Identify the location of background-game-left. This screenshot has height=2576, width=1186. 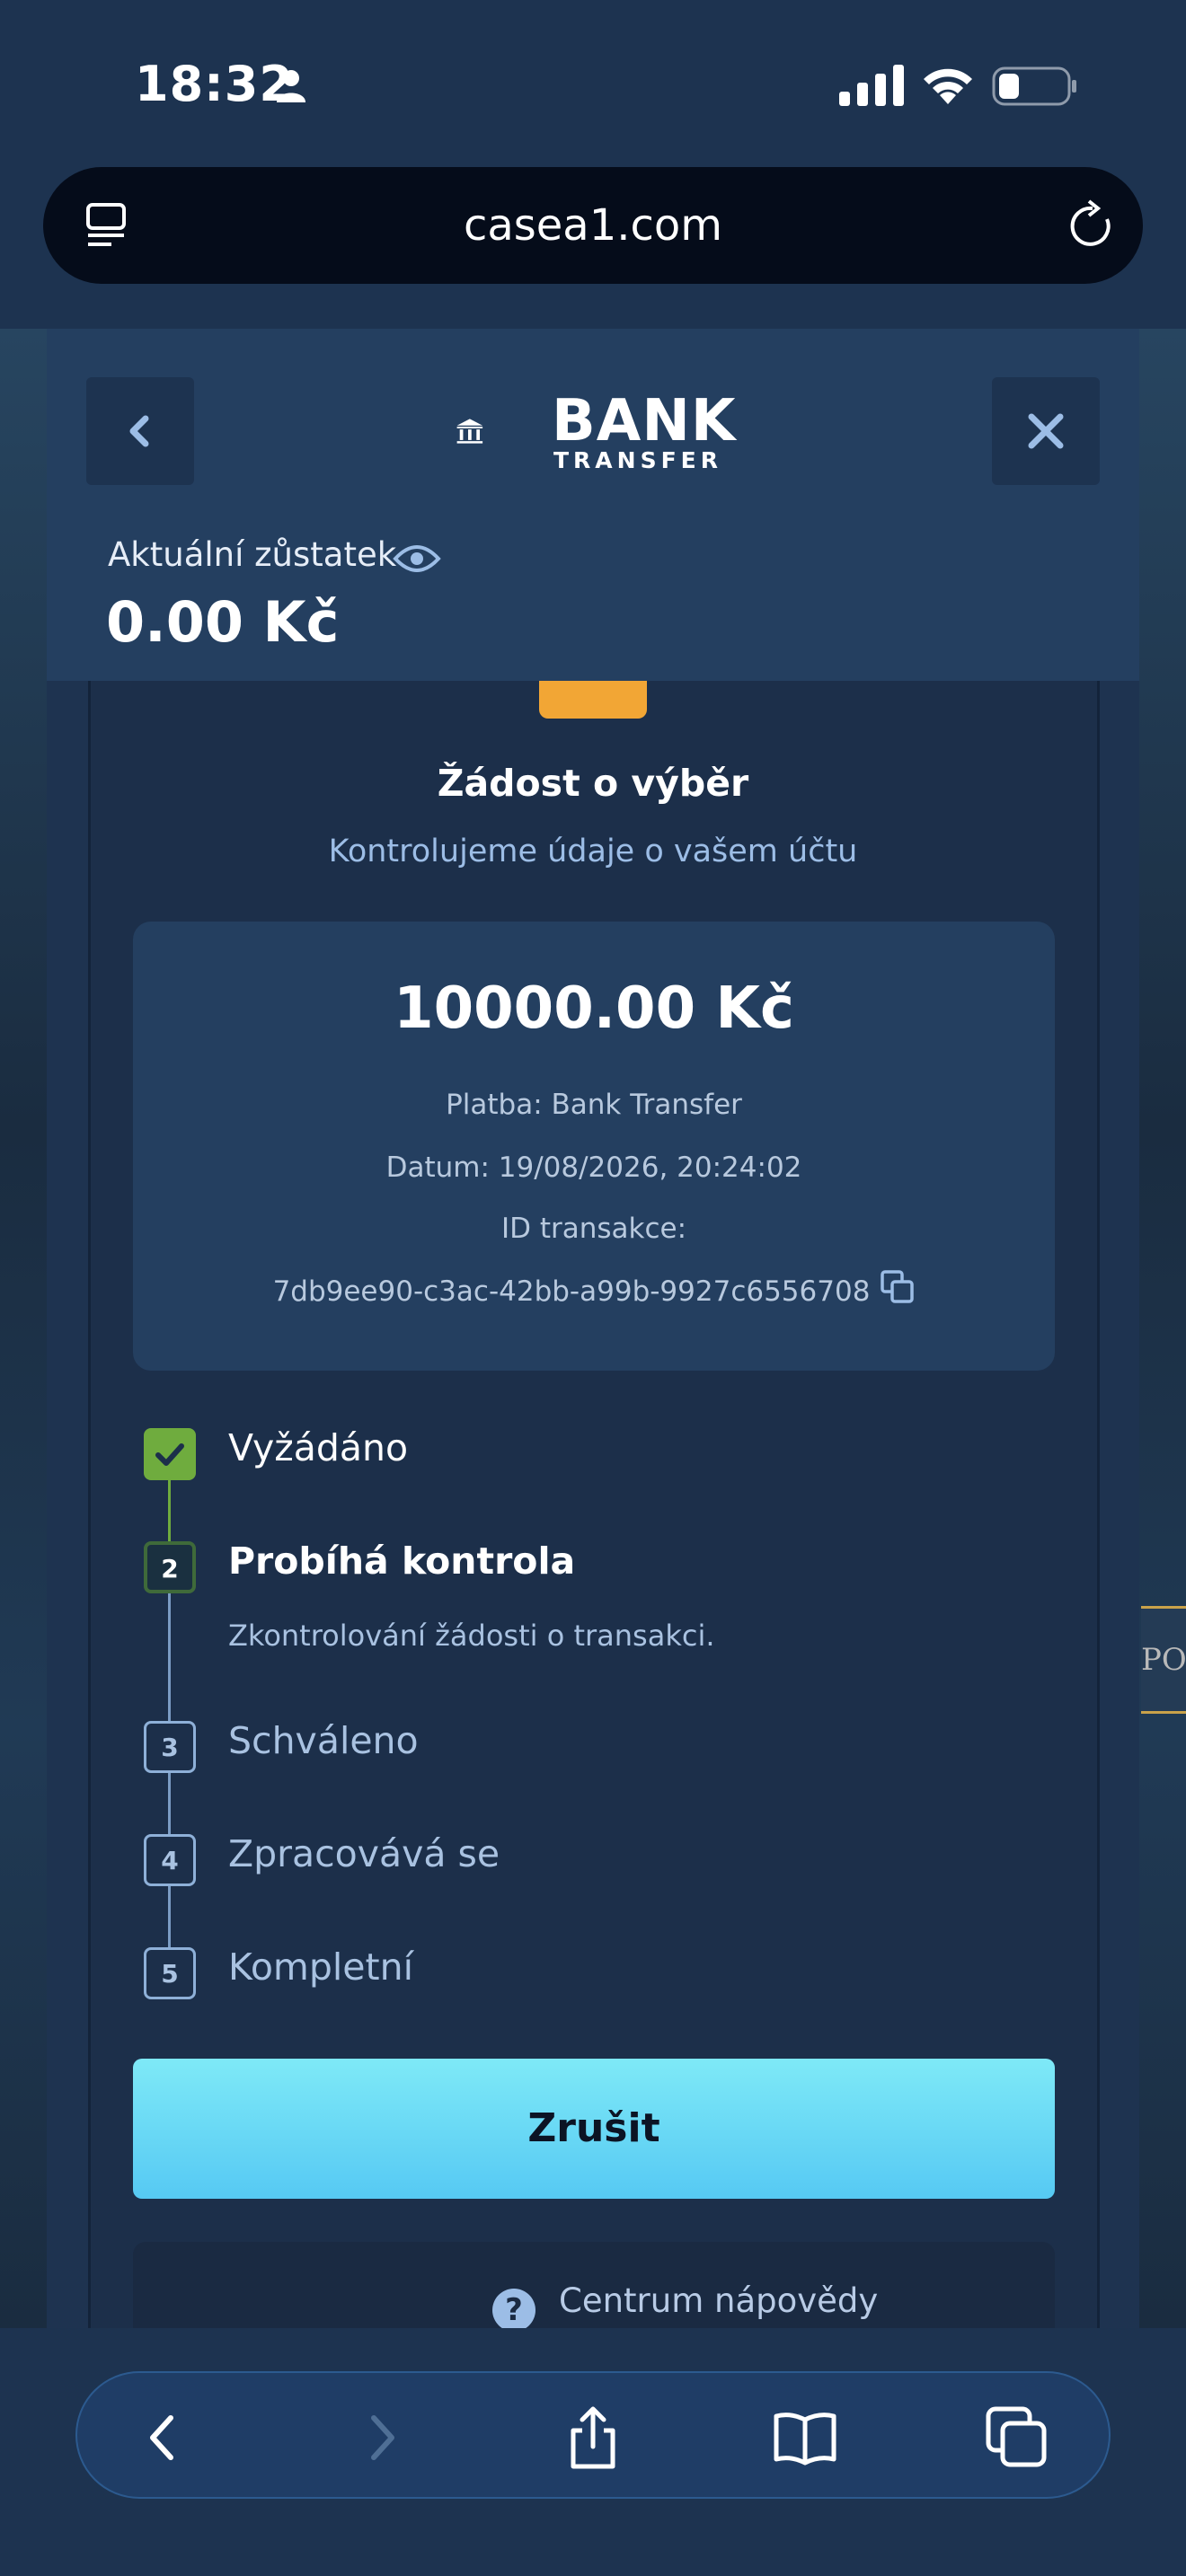
(23, 1328).